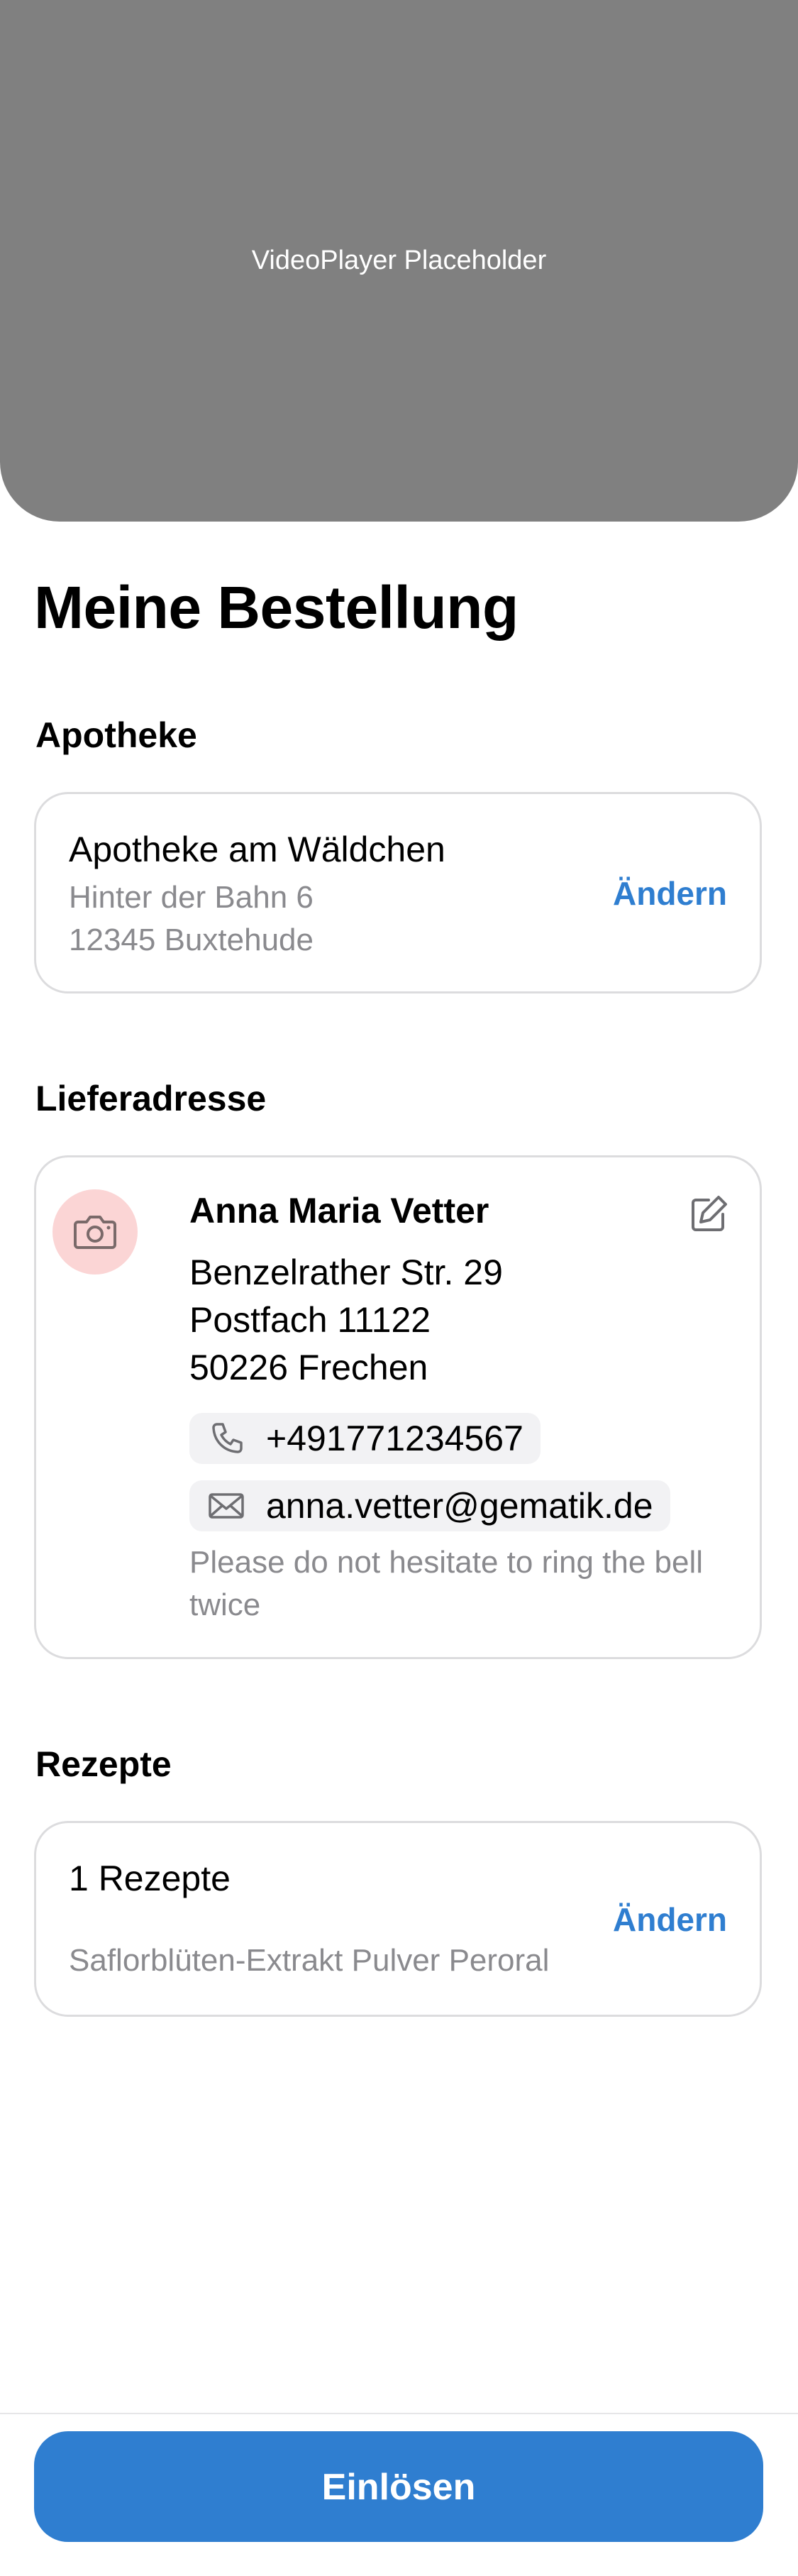 This screenshot has width=798, height=2576. I want to click on section-title-delivery: Lieferadresse, so click(151, 1098).